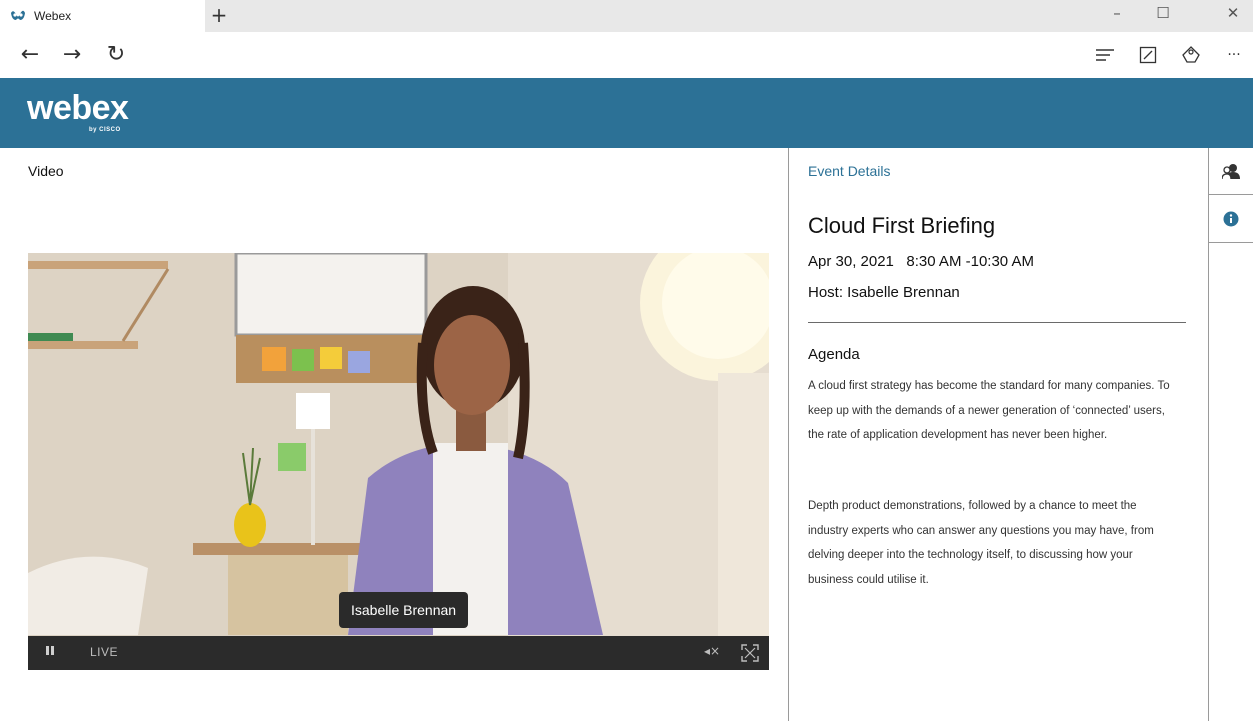 The image size is (1253, 721). What do you see at coordinates (102, 16) in the screenshot?
I see `browser-tab-webex: Webex` at bounding box center [102, 16].